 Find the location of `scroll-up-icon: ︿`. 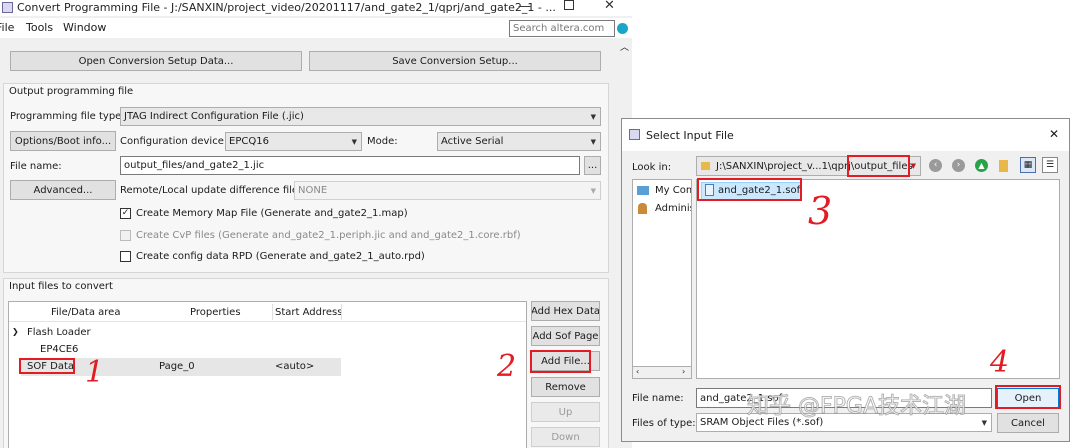

scroll-up-icon: ︿ is located at coordinates (624, 46).